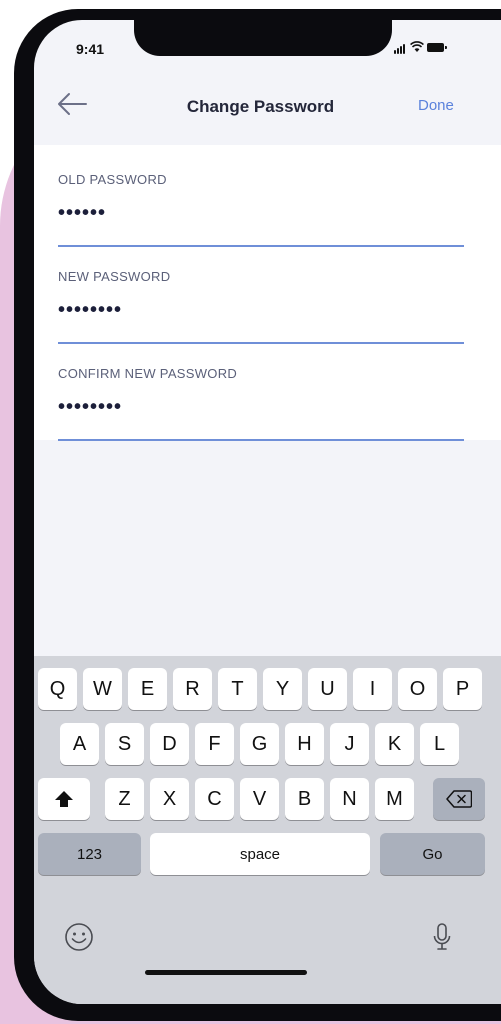 The image size is (501, 1024). Describe the element at coordinates (90, 407) in the screenshot. I see `confirm-password-input: ••••••••` at that location.